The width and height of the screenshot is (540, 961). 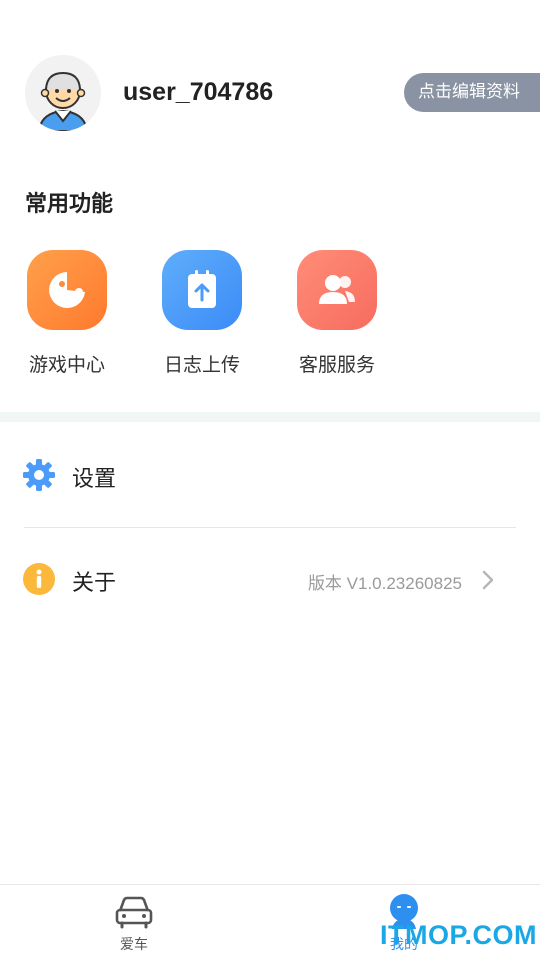 What do you see at coordinates (270, 527) in the screenshot?
I see `row-divider` at bounding box center [270, 527].